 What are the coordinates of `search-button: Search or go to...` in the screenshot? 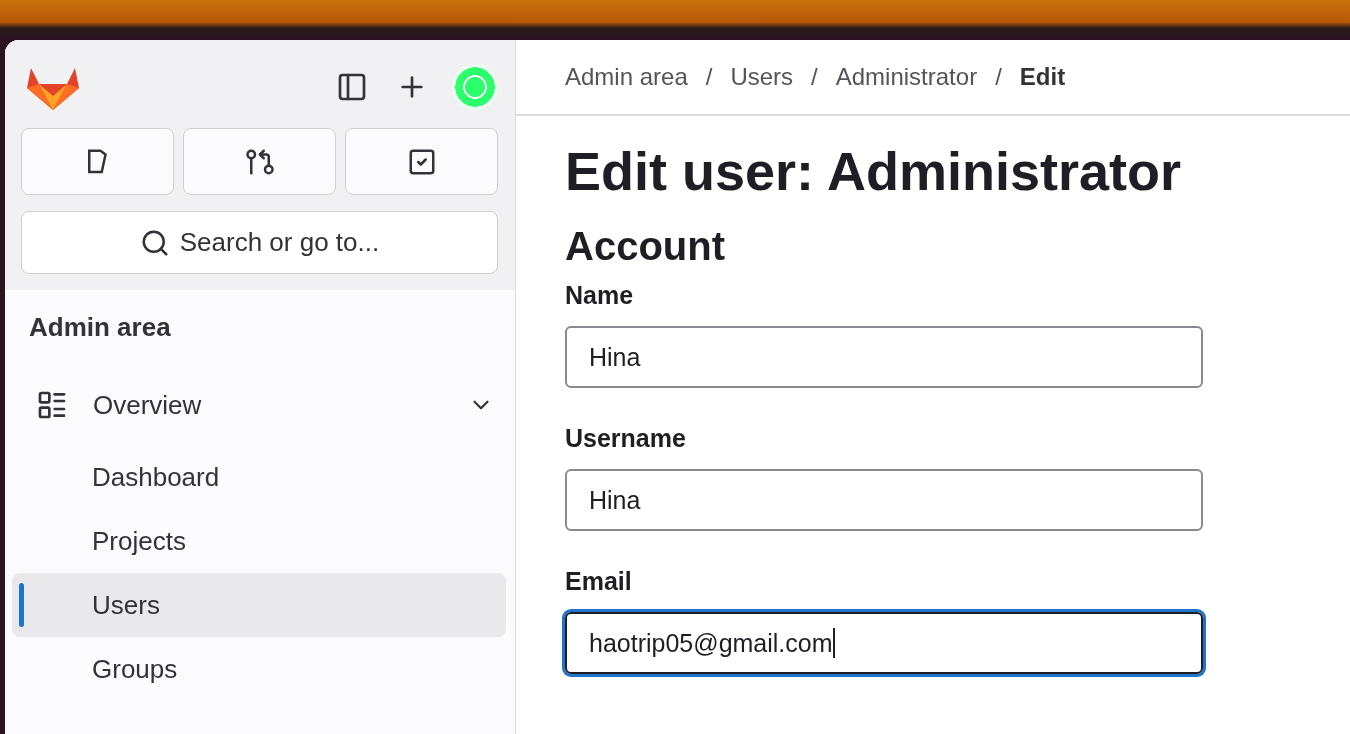 It's located at (259, 242).